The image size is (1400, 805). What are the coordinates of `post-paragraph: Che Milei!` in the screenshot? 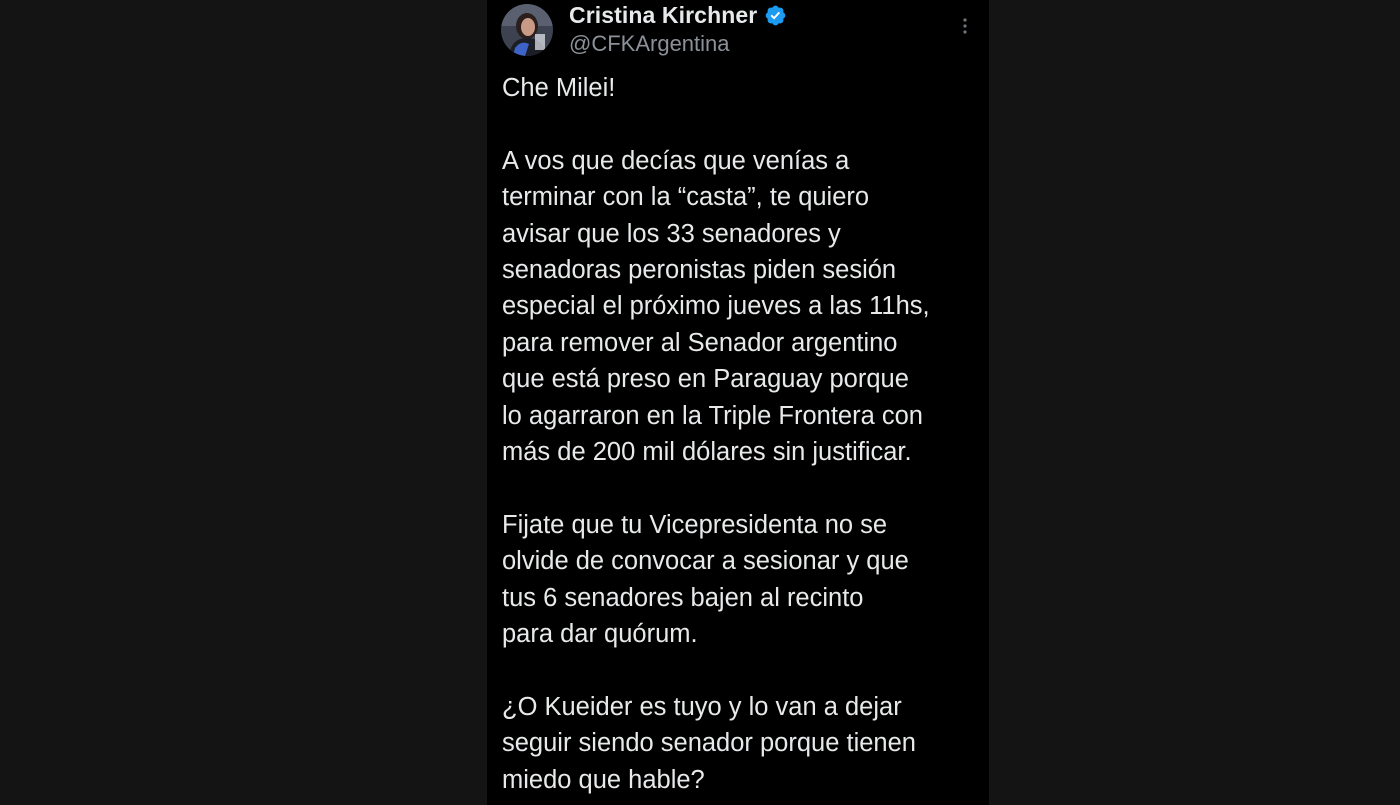 It's located at (742, 88).